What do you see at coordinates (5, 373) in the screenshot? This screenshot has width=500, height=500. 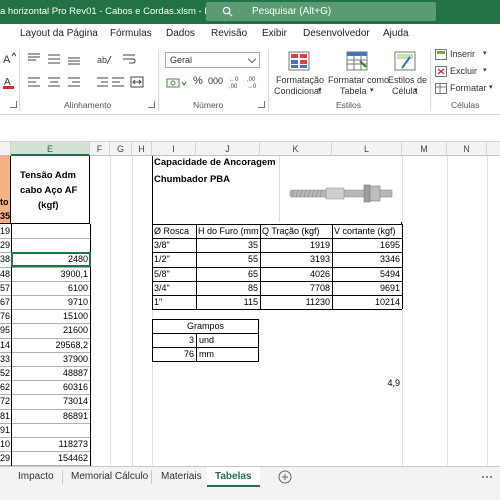 I see `partial-column-cell: 52` at bounding box center [5, 373].